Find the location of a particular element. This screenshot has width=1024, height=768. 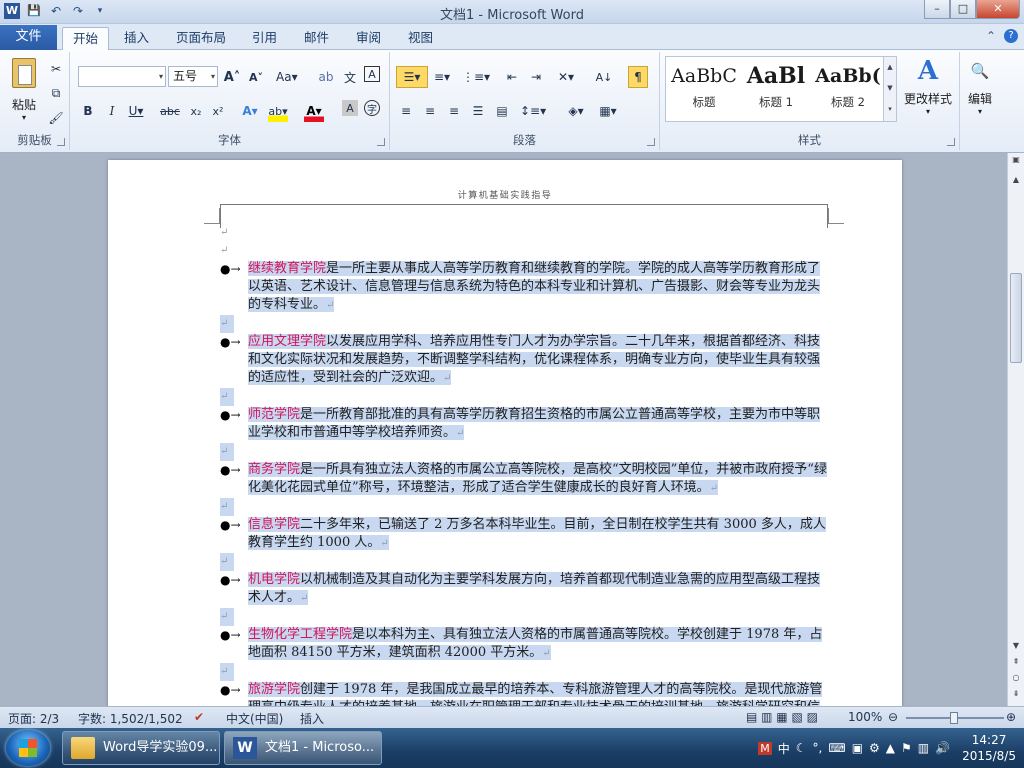

paragraph-launcher is located at coordinates (651, 142).